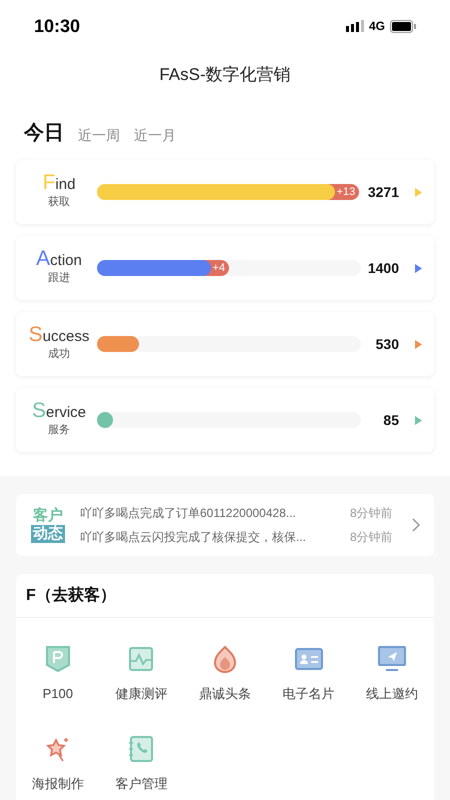 This screenshot has height=800, width=450. I want to click on status-time: 10:30, so click(57, 26).